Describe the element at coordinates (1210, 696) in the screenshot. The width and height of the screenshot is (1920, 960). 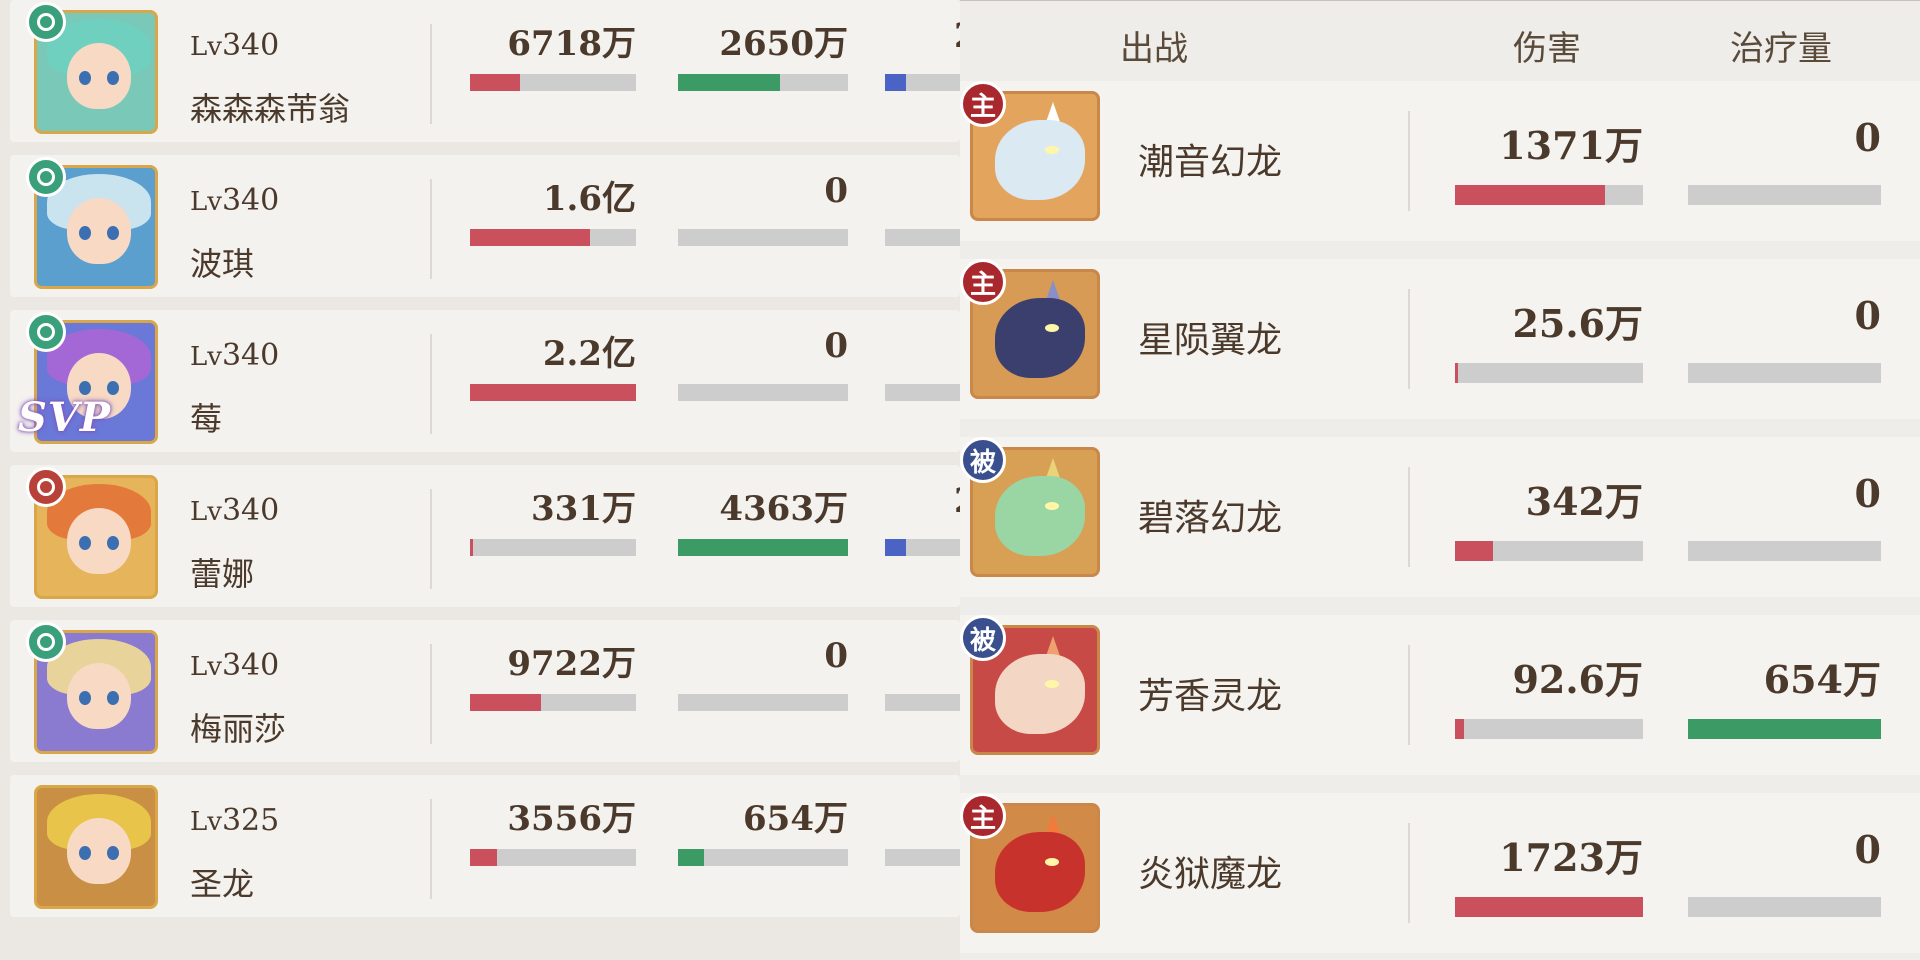
I see `dragon-name: 芳香灵龙` at that location.